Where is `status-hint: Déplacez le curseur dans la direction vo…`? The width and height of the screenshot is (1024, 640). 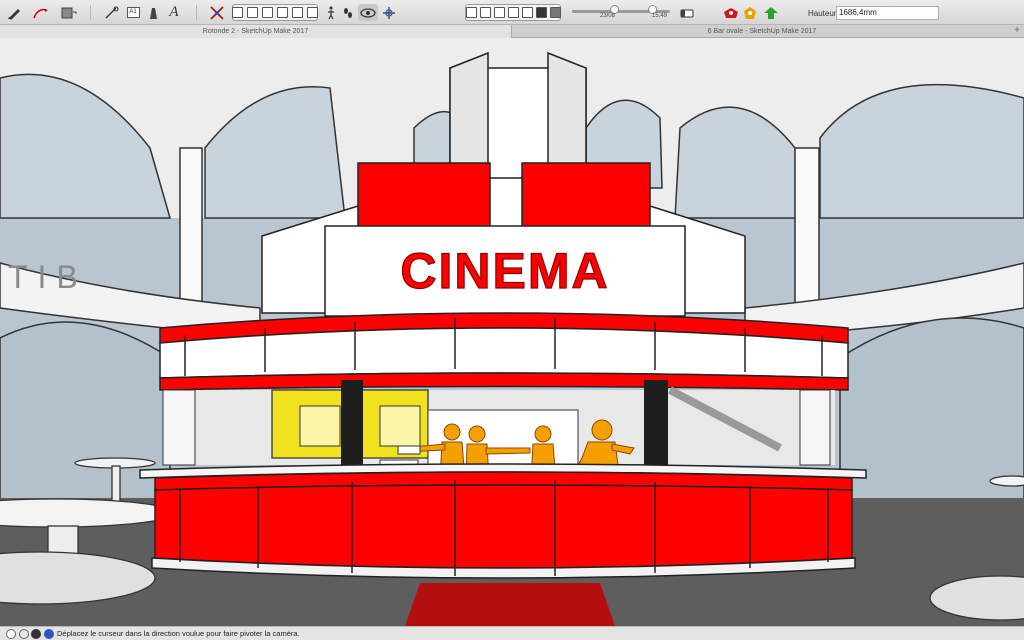
status-hint: Déplacez le curseur dans la direction vo… is located at coordinates (178, 633).